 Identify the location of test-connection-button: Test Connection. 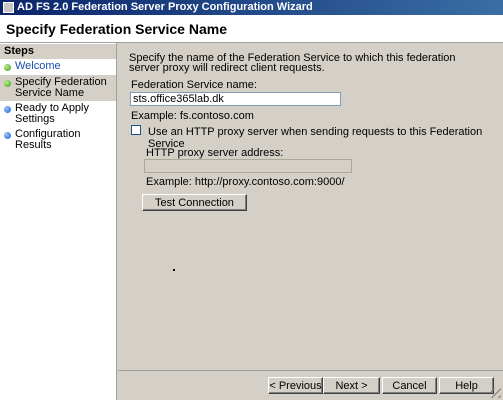
(194, 202).